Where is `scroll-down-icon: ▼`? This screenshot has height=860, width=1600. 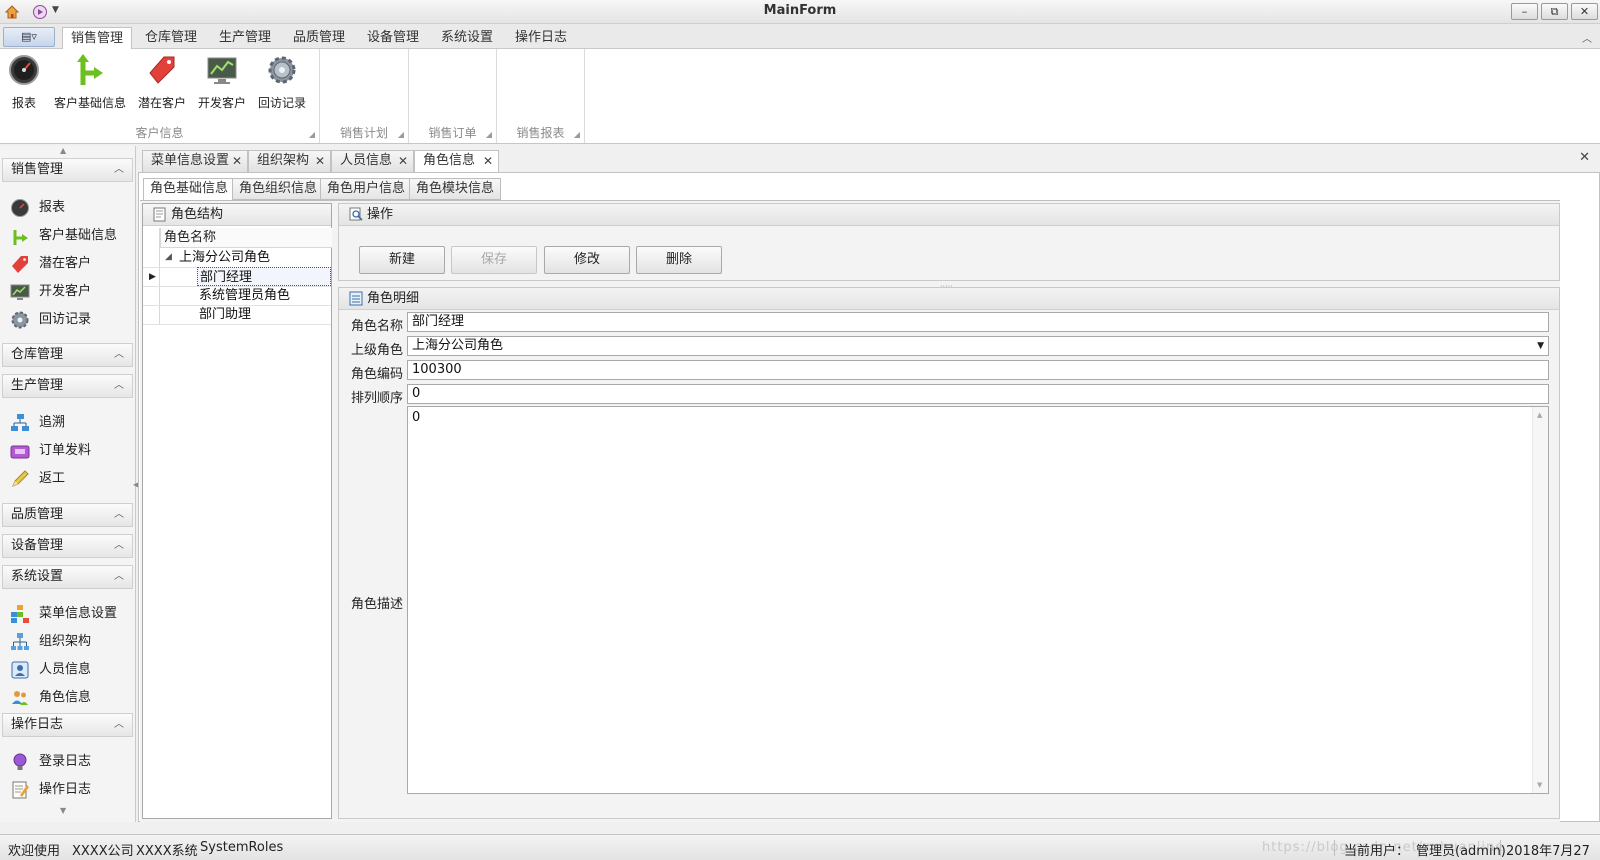 scroll-down-icon: ▼ is located at coordinates (1539, 785).